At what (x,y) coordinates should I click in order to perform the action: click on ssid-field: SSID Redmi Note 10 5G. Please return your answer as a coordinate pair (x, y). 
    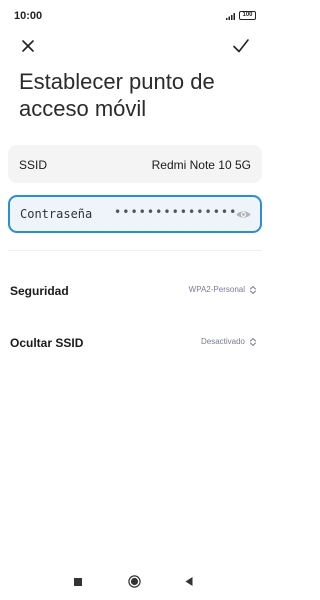
    Looking at the image, I should click on (135, 164).